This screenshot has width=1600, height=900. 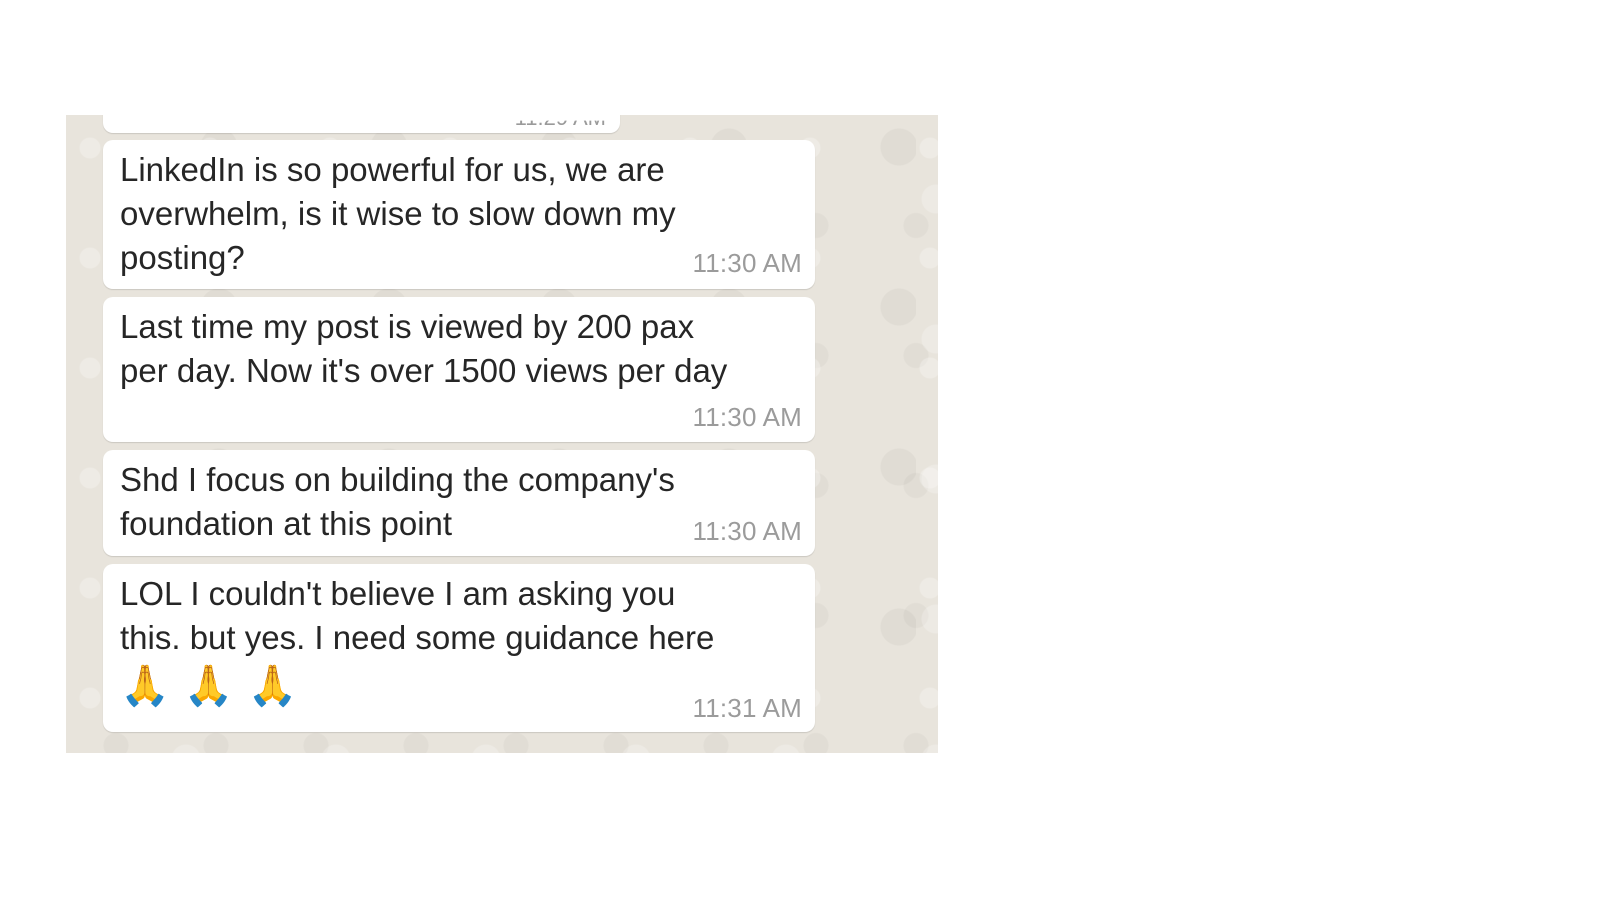 What do you see at coordinates (747, 708) in the screenshot?
I see `message-timestamp: 11:31 AM` at bounding box center [747, 708].